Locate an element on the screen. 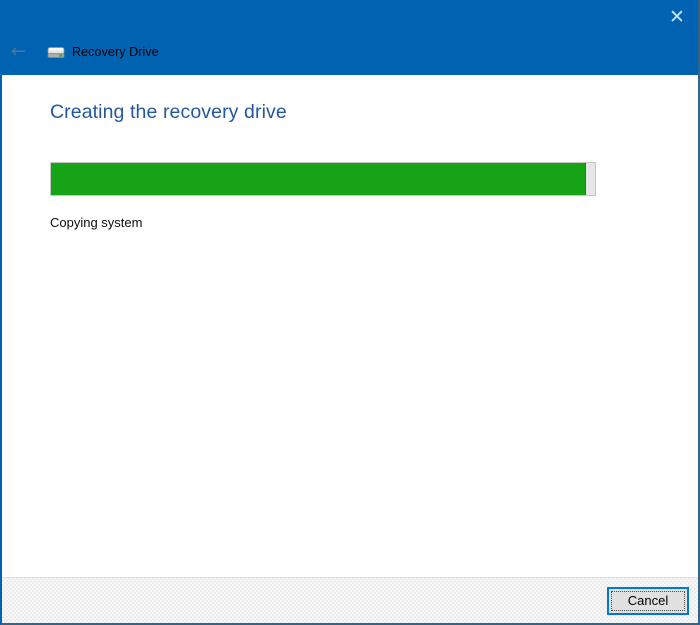 This screenshot has height=625, width=700. footer: Cancel is located at coordinates (350, 600).